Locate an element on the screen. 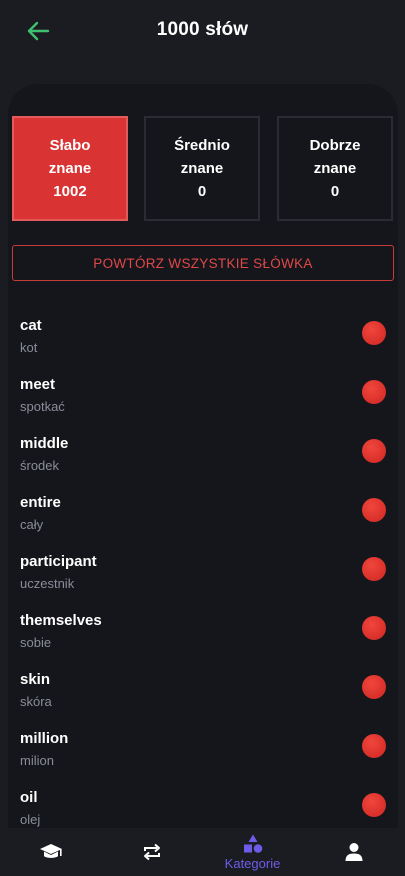  list-item: participant uczestnik is located at coordinates (203, 568).